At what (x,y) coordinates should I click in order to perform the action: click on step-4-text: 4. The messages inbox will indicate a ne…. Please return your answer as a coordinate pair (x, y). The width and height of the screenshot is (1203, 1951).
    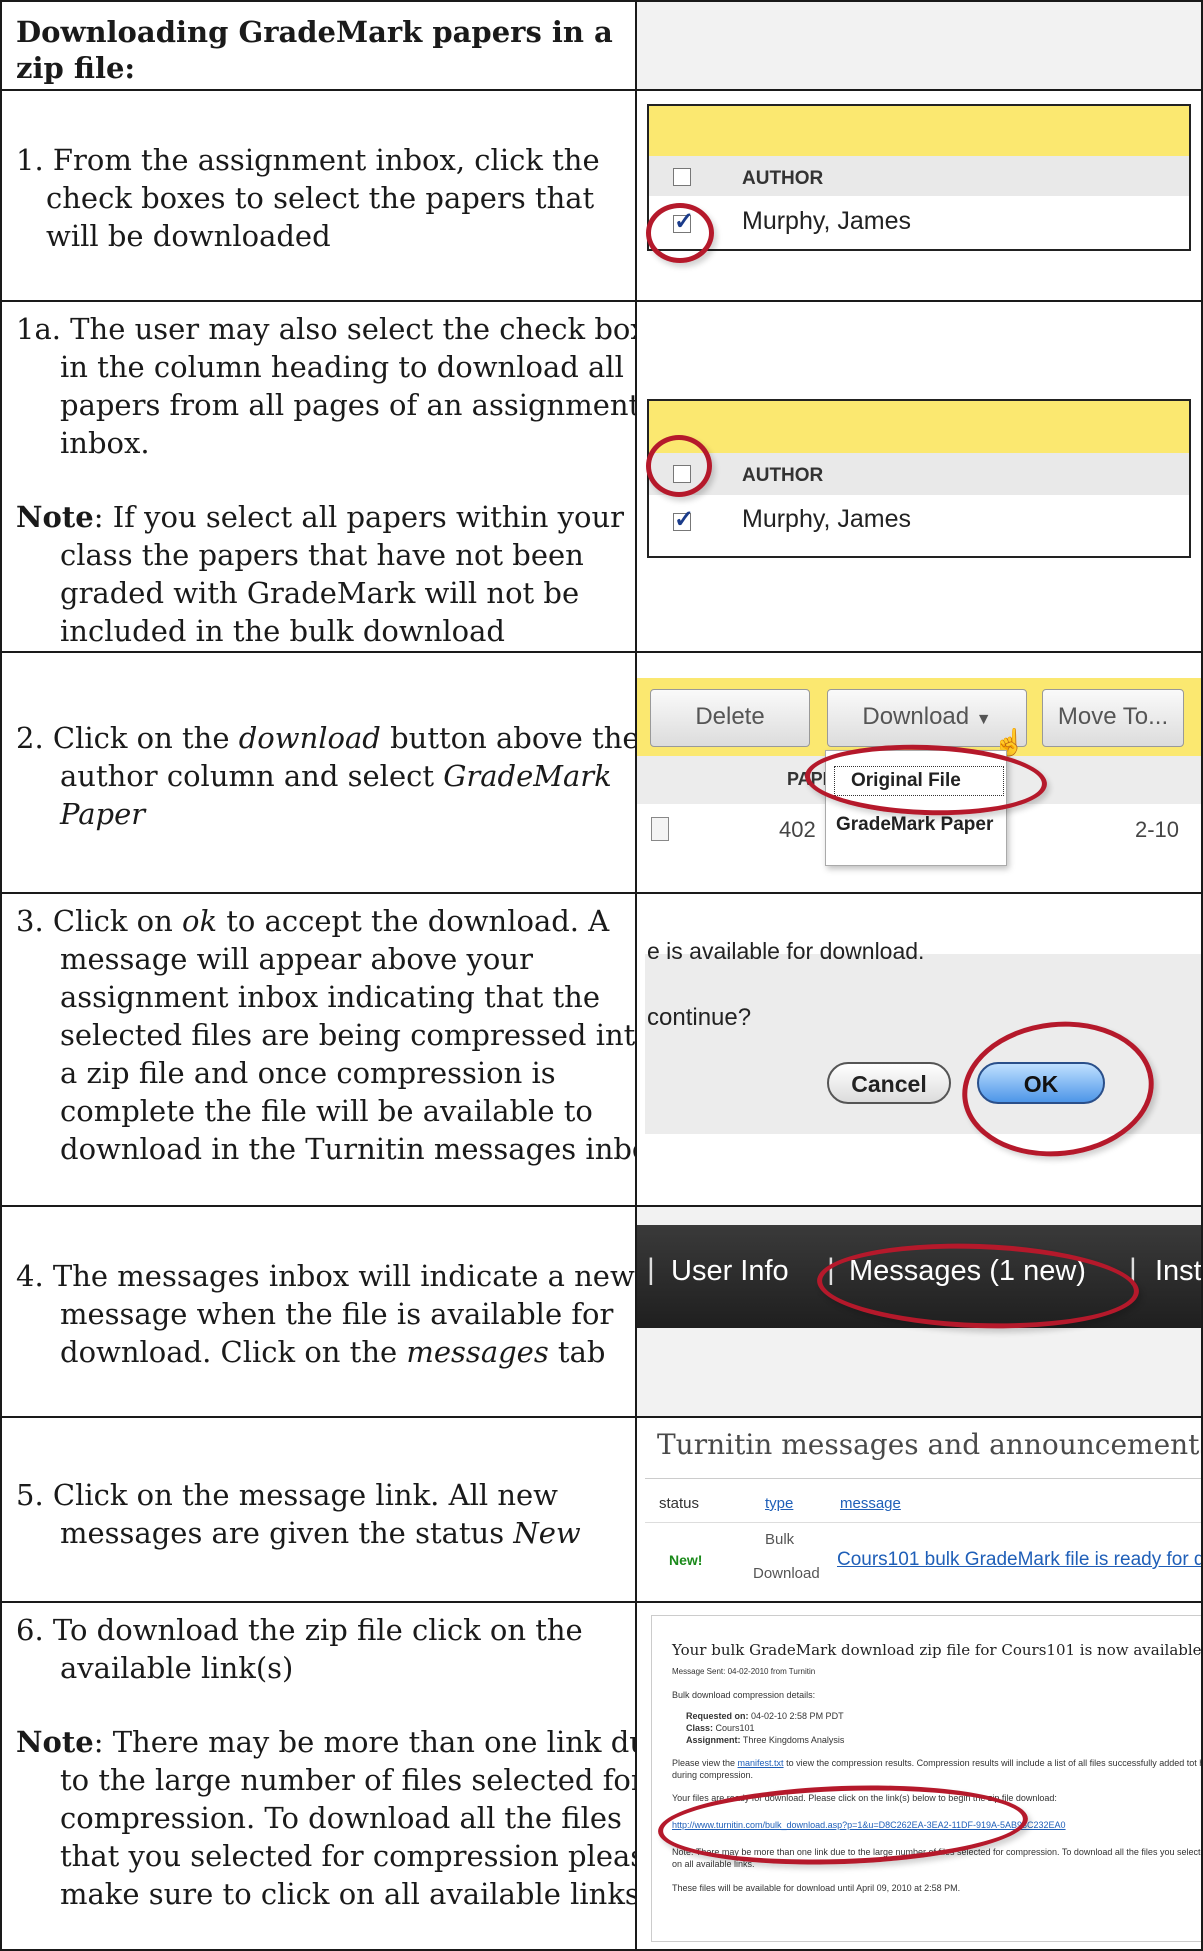
    Looking at the image, I should click on (325, 1314).